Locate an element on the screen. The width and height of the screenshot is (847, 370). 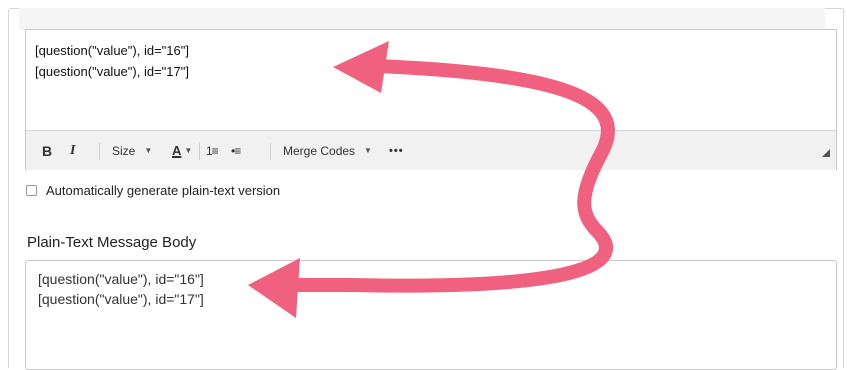
unordered-list-icon: •≡ is located at coordinates (236, 150).